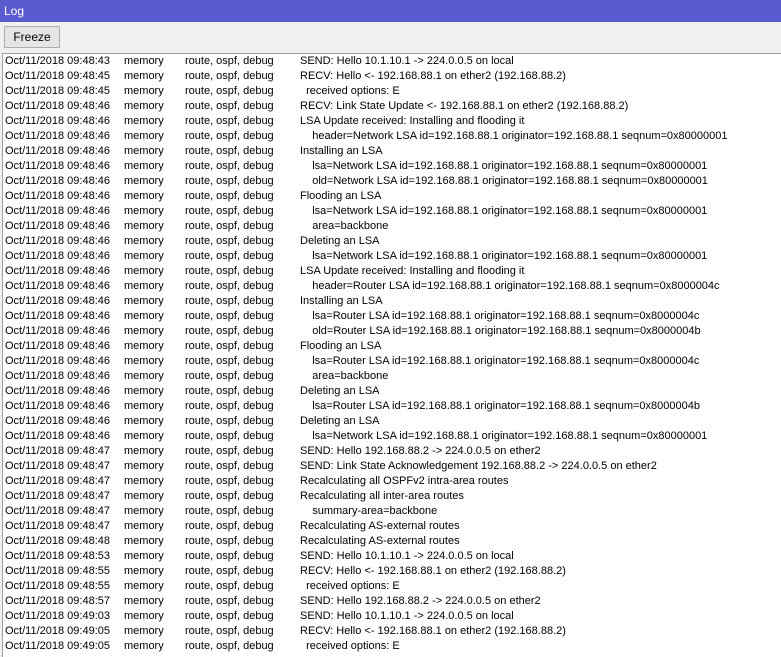  I want to click on log-message: Recalculating AS-external routes, so click(380, 541).